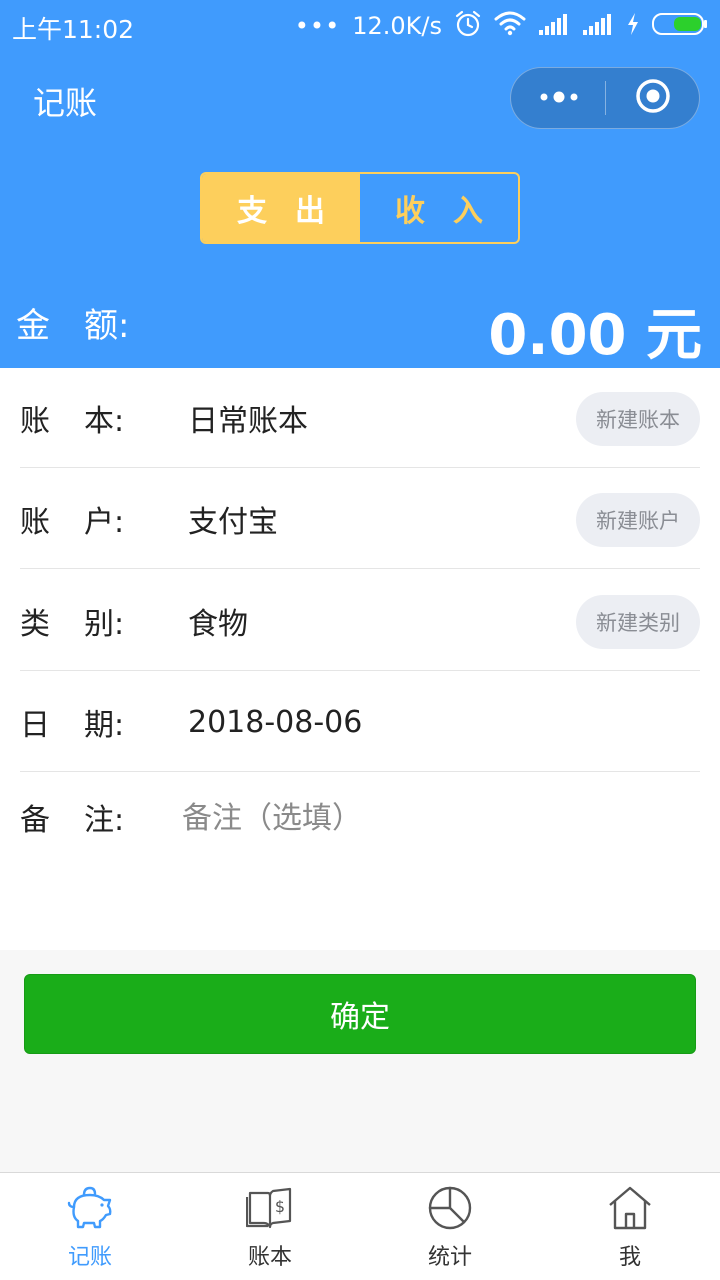 The height and width of the screenshot is (1280, 720). I want to click on charging-icon, so click(633, 26).